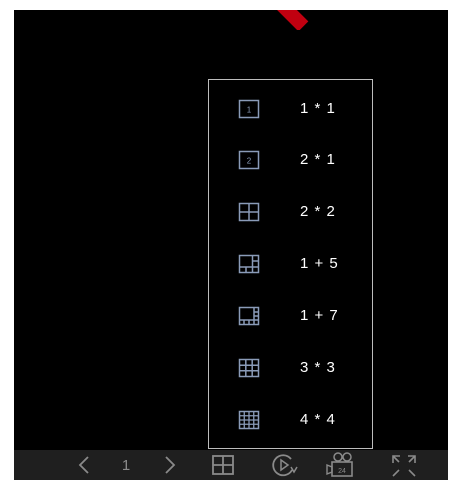  Describe the element at coordinates (290, 160) in the screenshot. I see `layout-option-2x1: 2 2 * 1` at that location.